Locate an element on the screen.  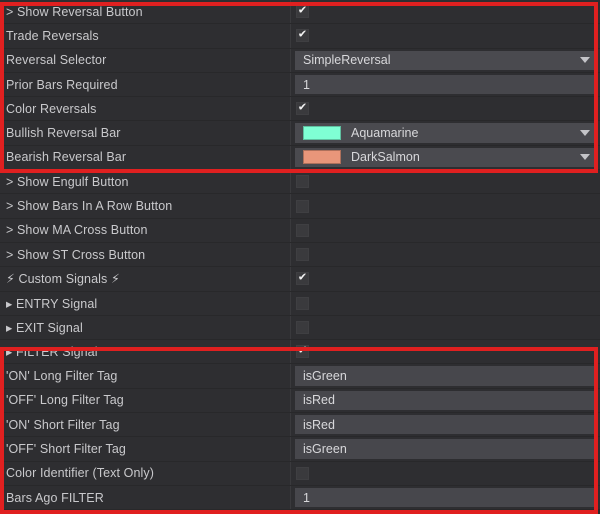
setting-row-exit-signal: ▸ EXIT Signal ✔ is located at coordinates (300, 328).